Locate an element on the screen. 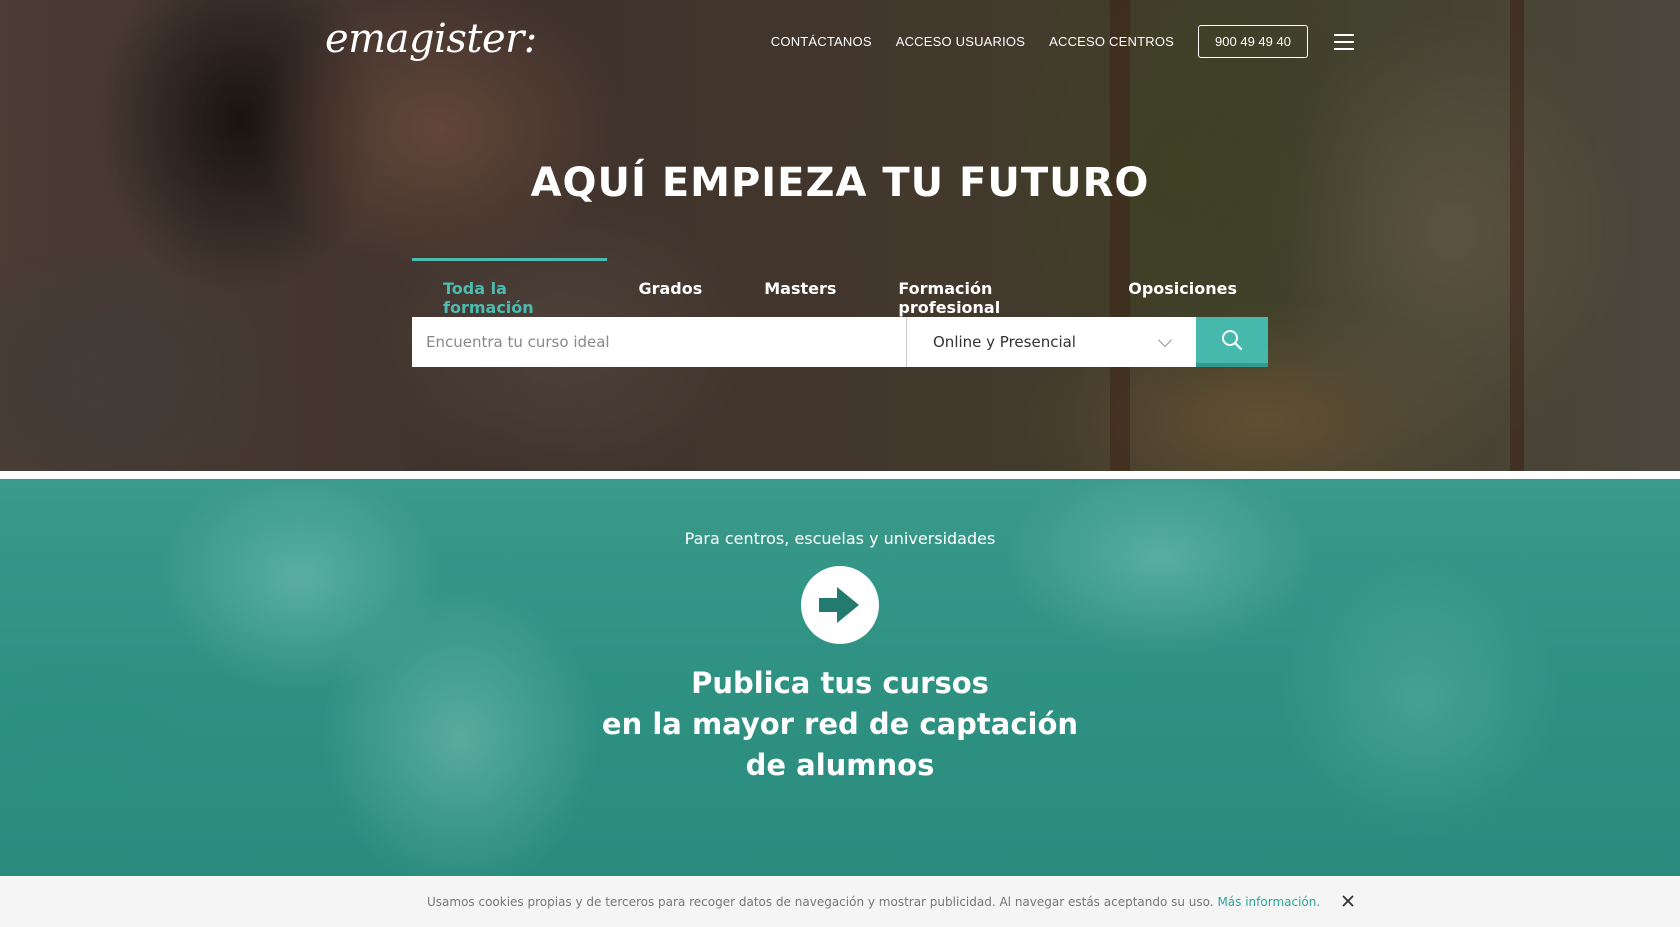 This screenshot has width=1680, height=927. centers-cta-button is located at coordinates (840, 605).